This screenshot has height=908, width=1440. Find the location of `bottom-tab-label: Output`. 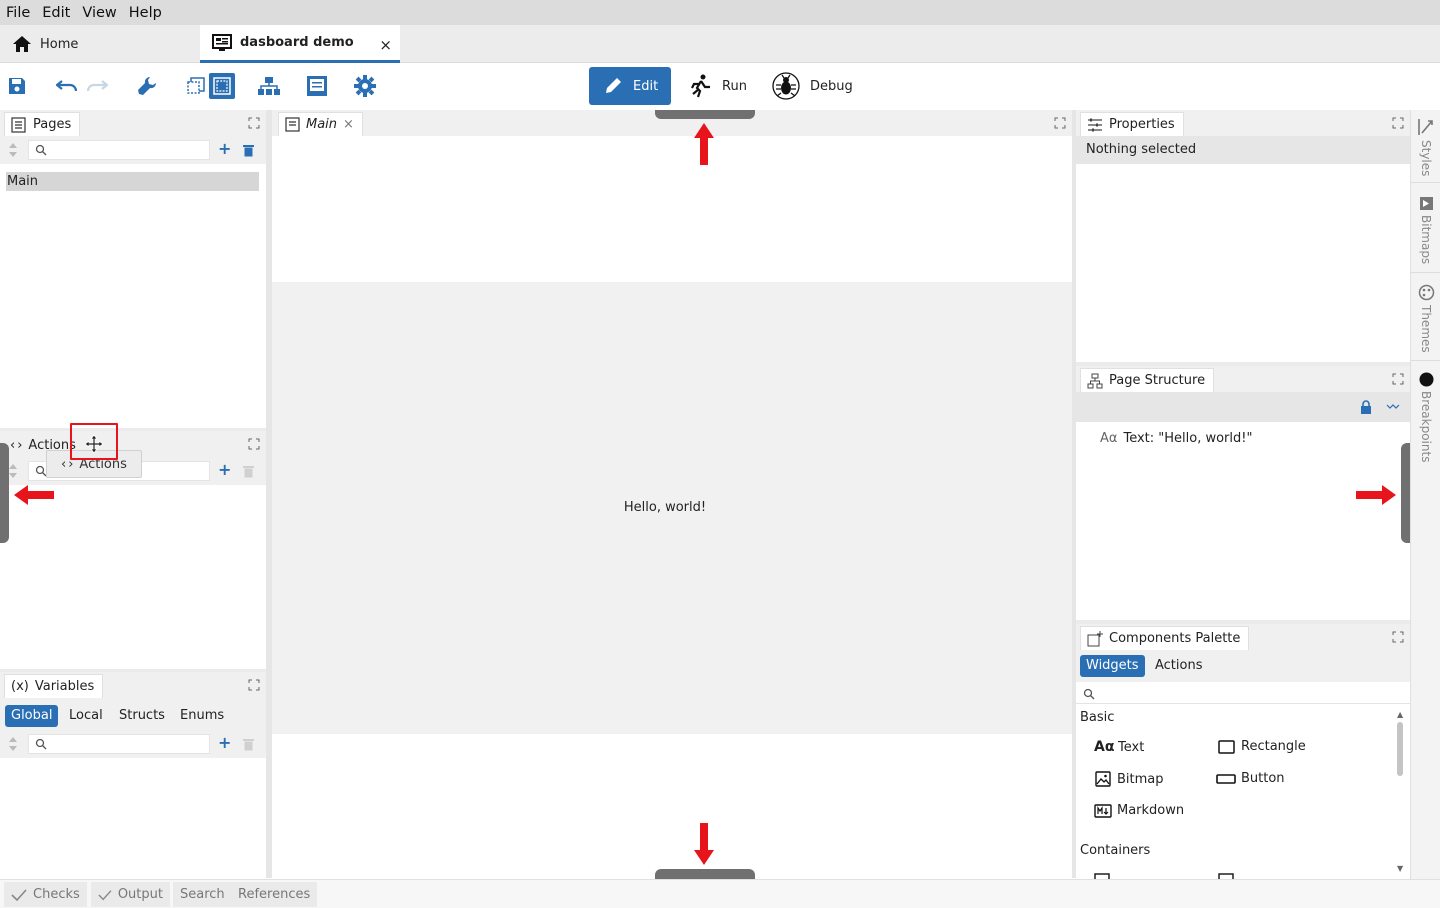

bottom-tab-label: Output is located at coordinates (140, 894).